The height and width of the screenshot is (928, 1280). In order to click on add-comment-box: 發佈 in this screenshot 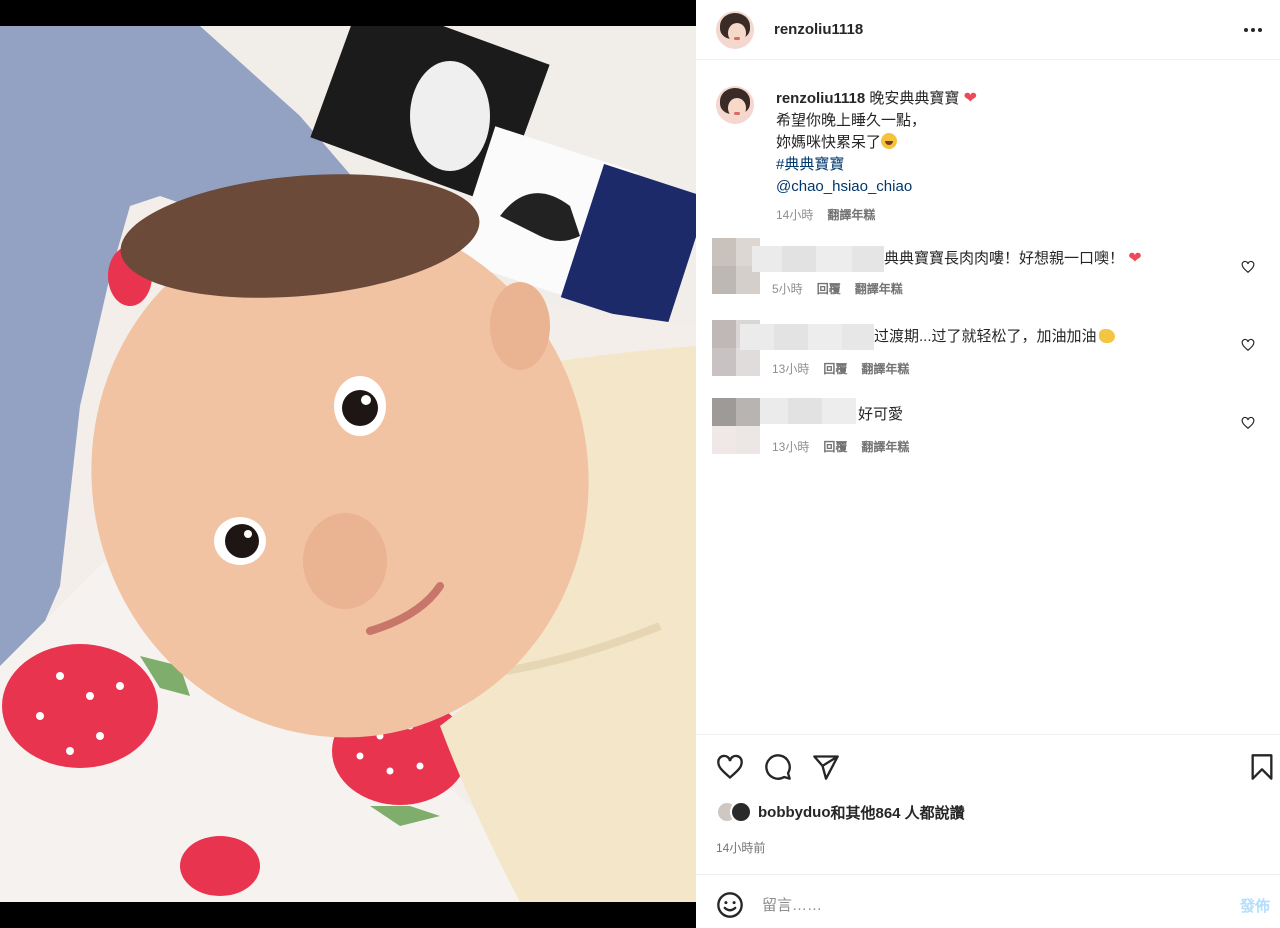, I will do `click(988, 901)`.